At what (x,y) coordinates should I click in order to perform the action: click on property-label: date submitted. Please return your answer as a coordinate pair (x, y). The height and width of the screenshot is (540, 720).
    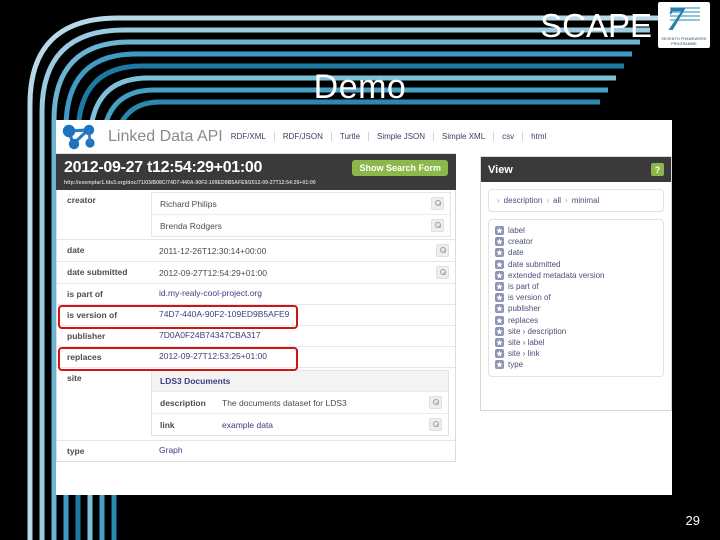
    Looking at the image, I should click on (97, 272).